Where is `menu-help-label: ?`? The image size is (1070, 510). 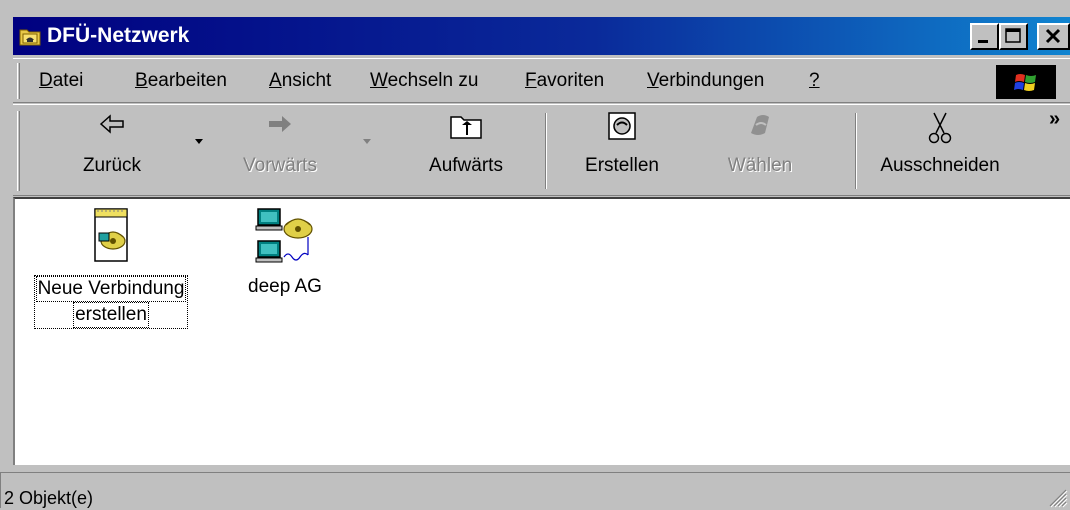 menu-help-label: ? is located at coordinates (814, 80).